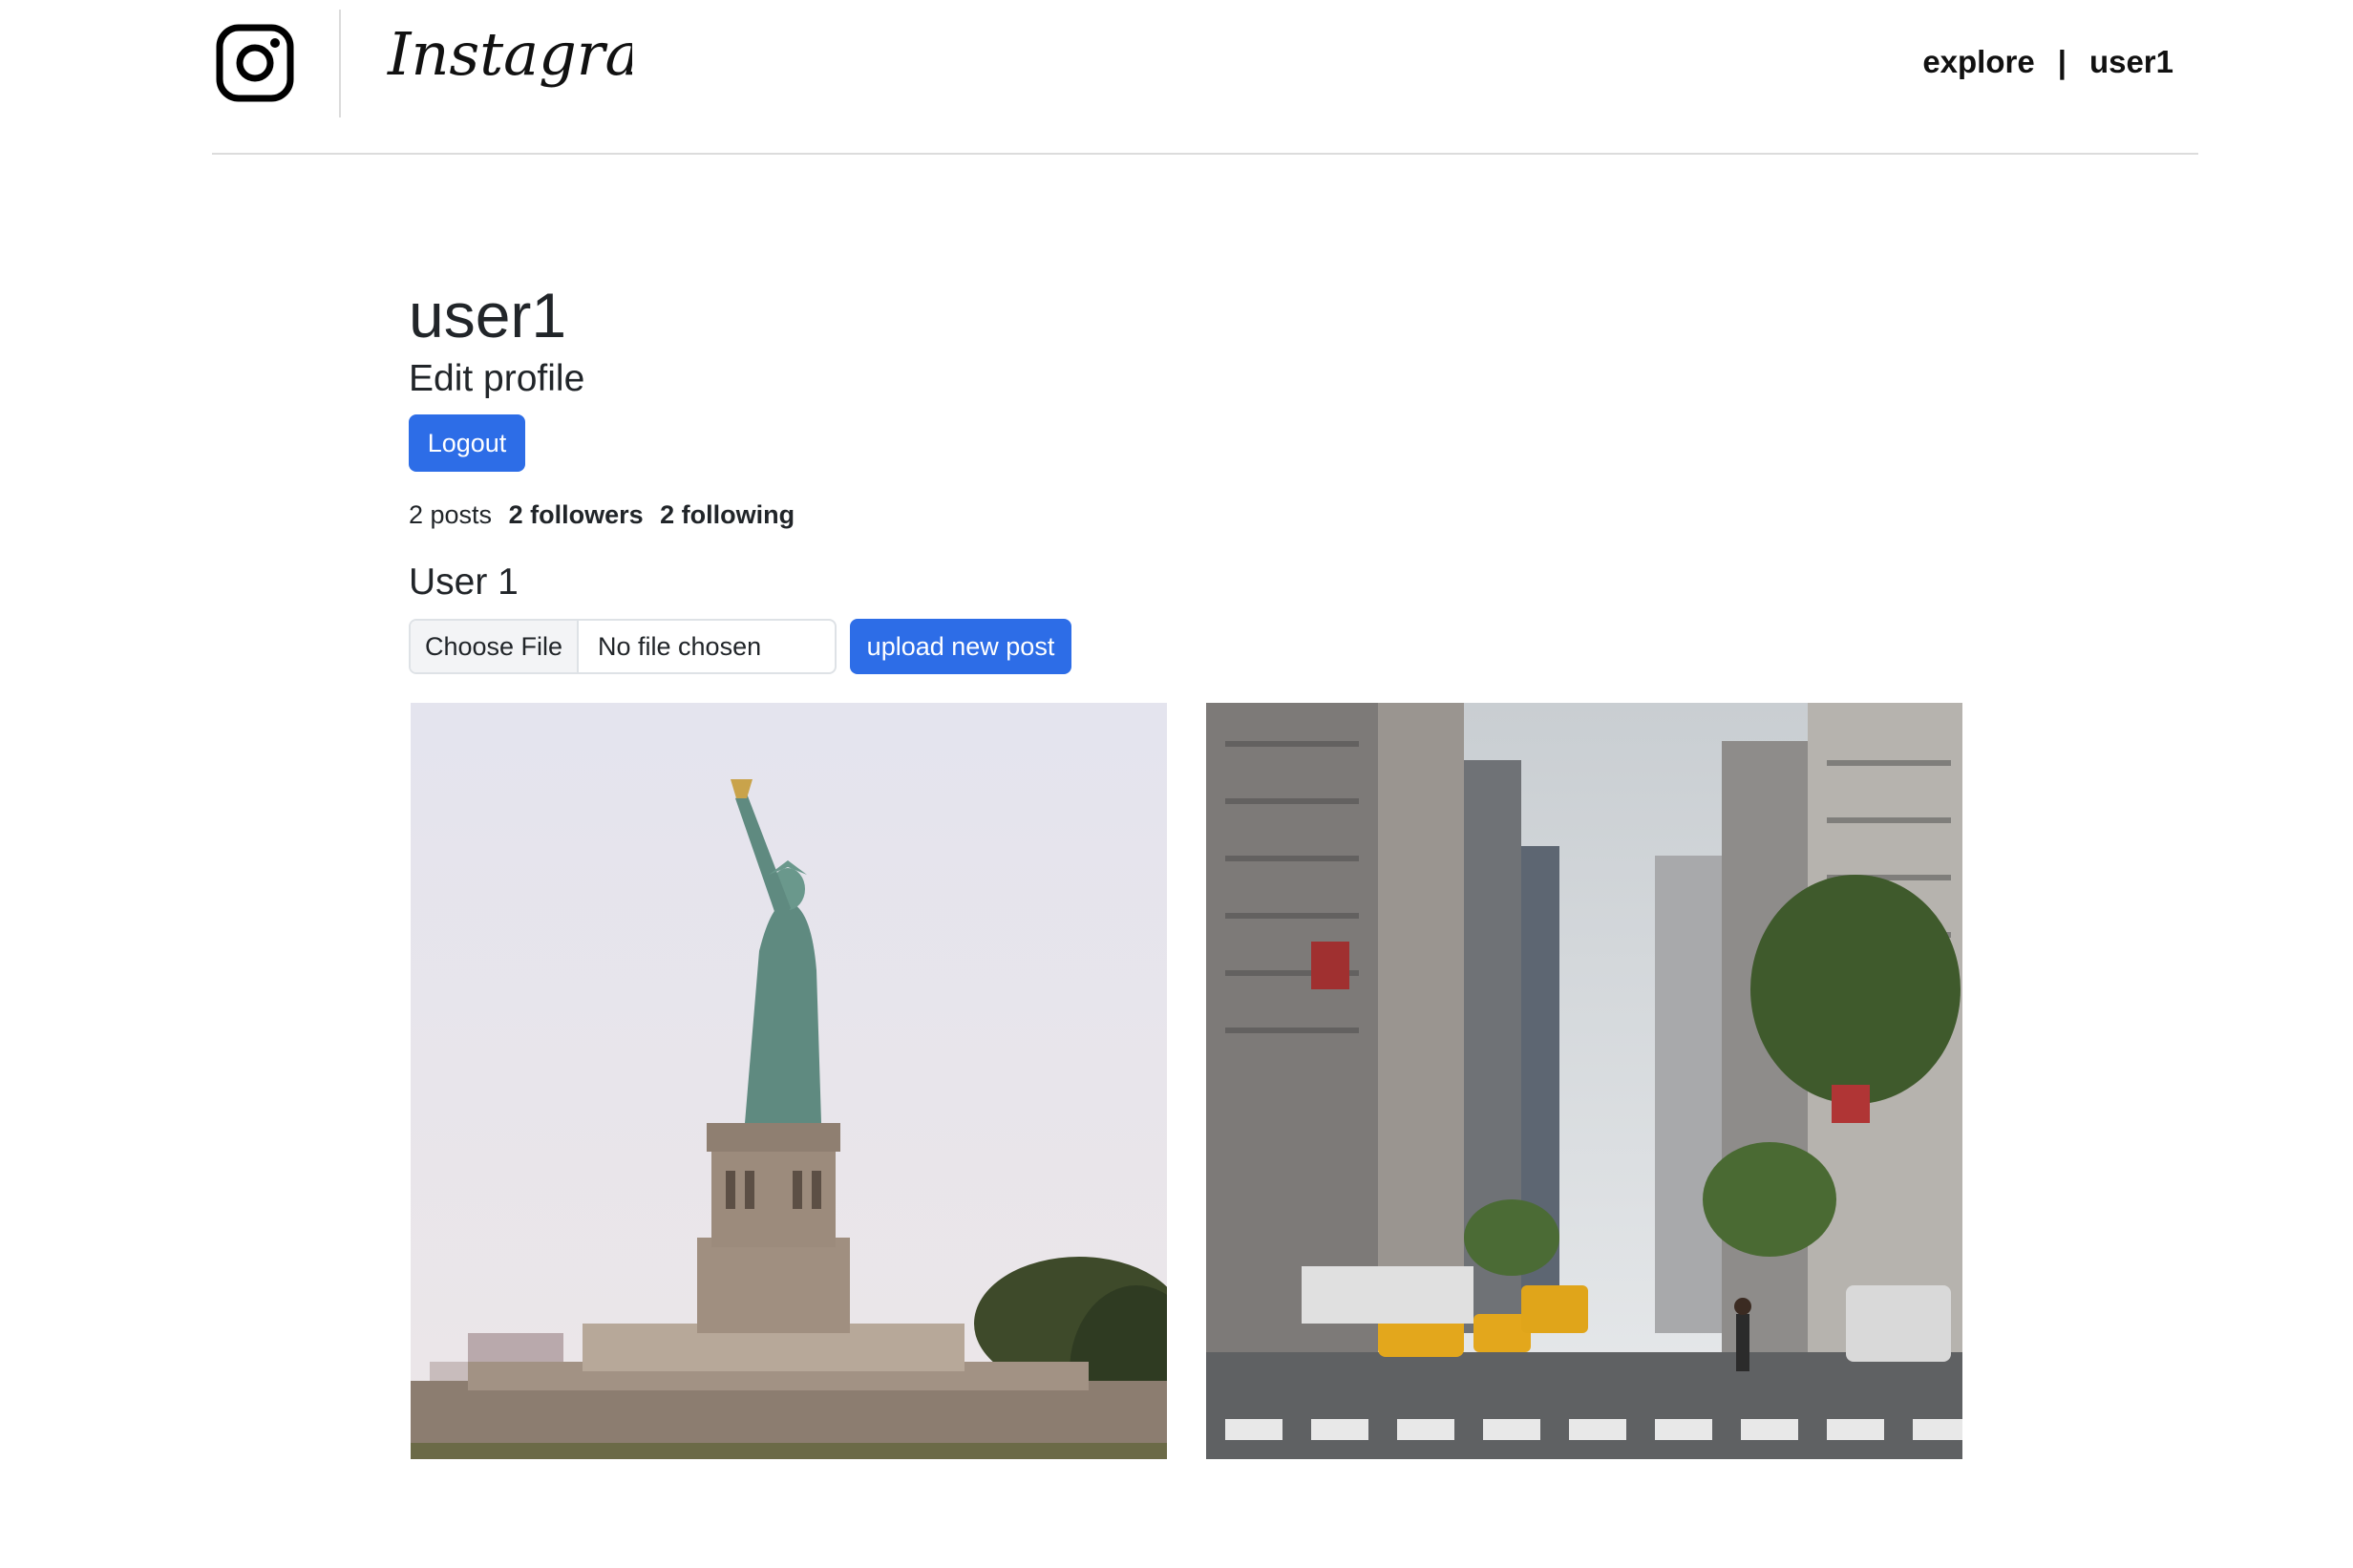 The width and height of the screenshot is (2353, 1568). I want to click on file-status-text: No file chosen, so click(680, 646).